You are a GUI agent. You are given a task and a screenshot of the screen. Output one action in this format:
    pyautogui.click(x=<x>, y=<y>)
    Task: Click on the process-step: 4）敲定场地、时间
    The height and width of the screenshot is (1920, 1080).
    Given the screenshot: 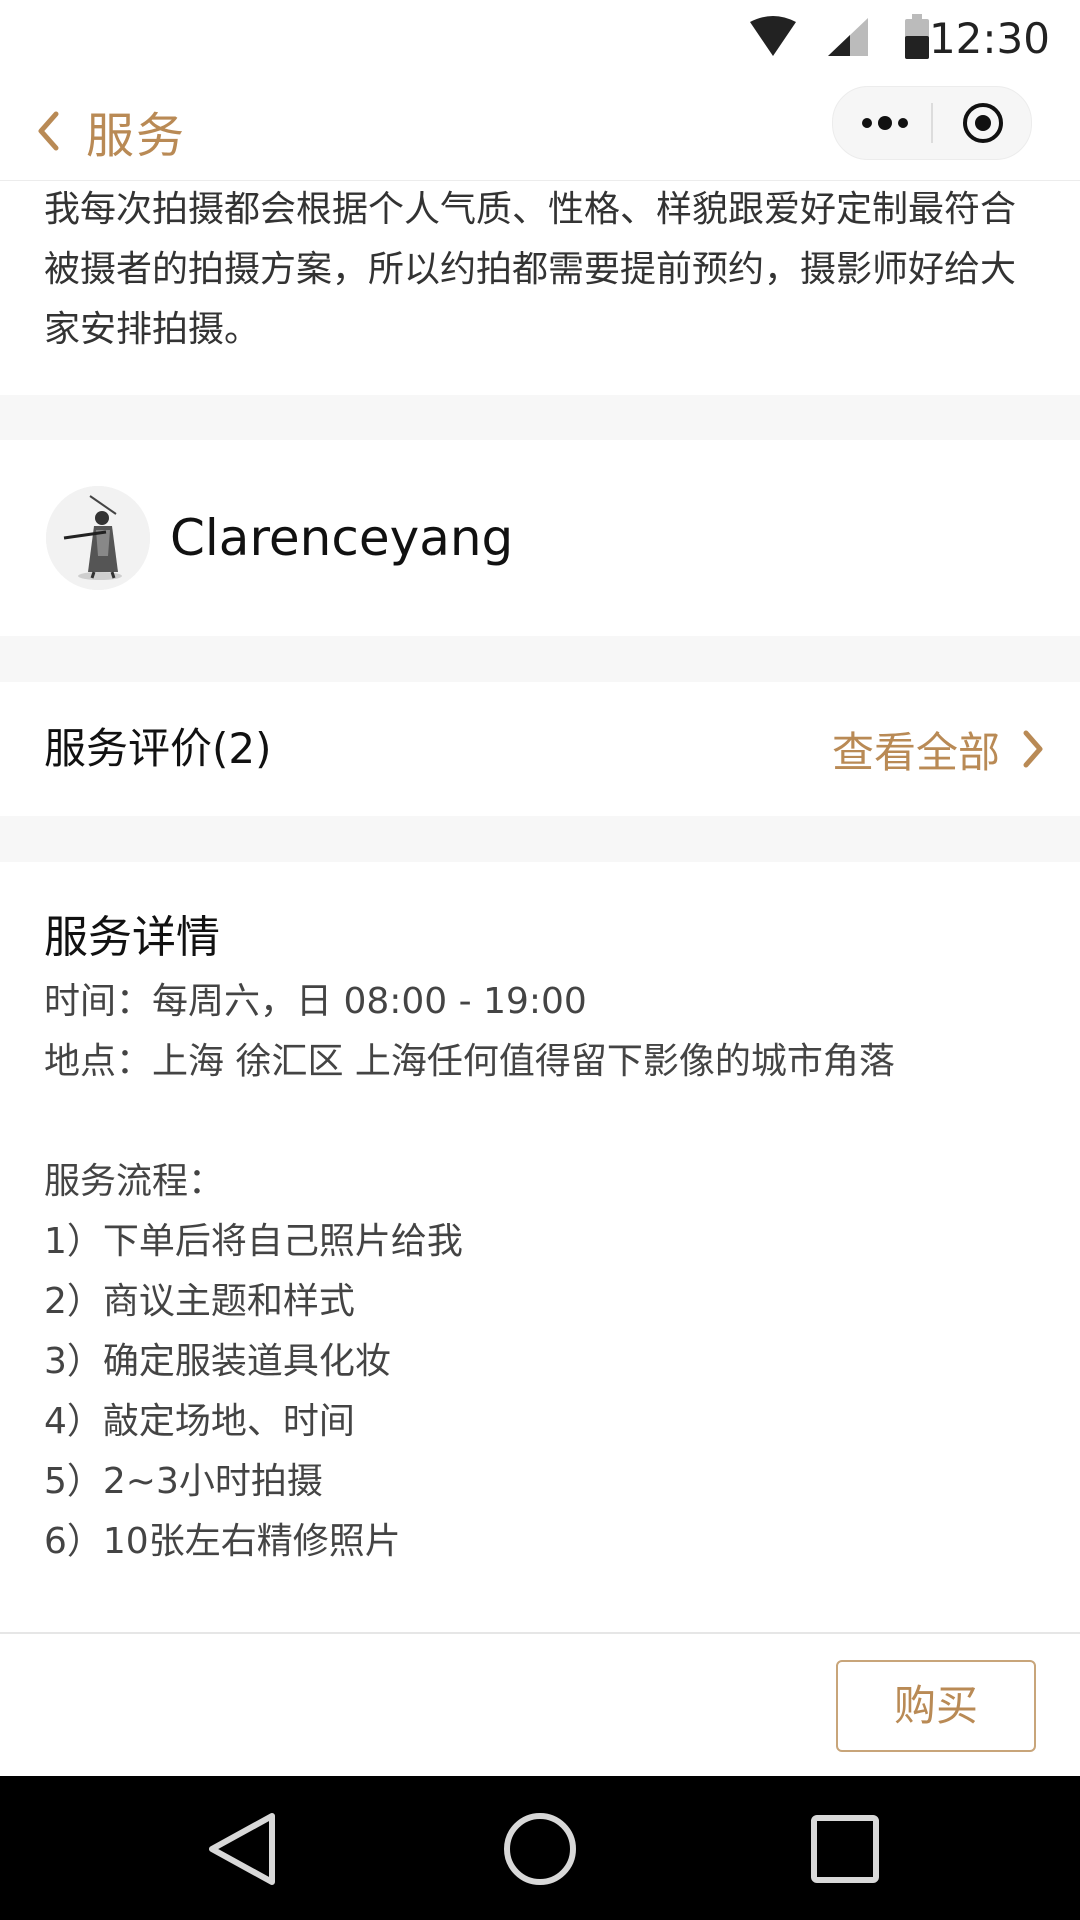 What is the action you would take?
    pyautogui.click(x=199, y=1421)
    